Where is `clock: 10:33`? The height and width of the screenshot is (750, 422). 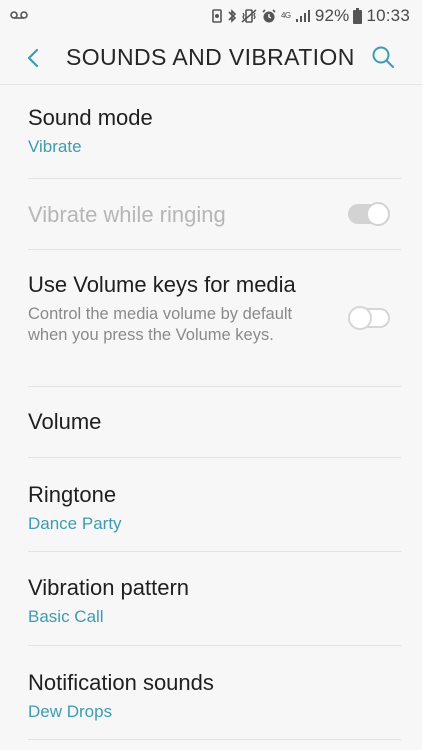 clock: 10:33 is located at coordinates (388, 15).